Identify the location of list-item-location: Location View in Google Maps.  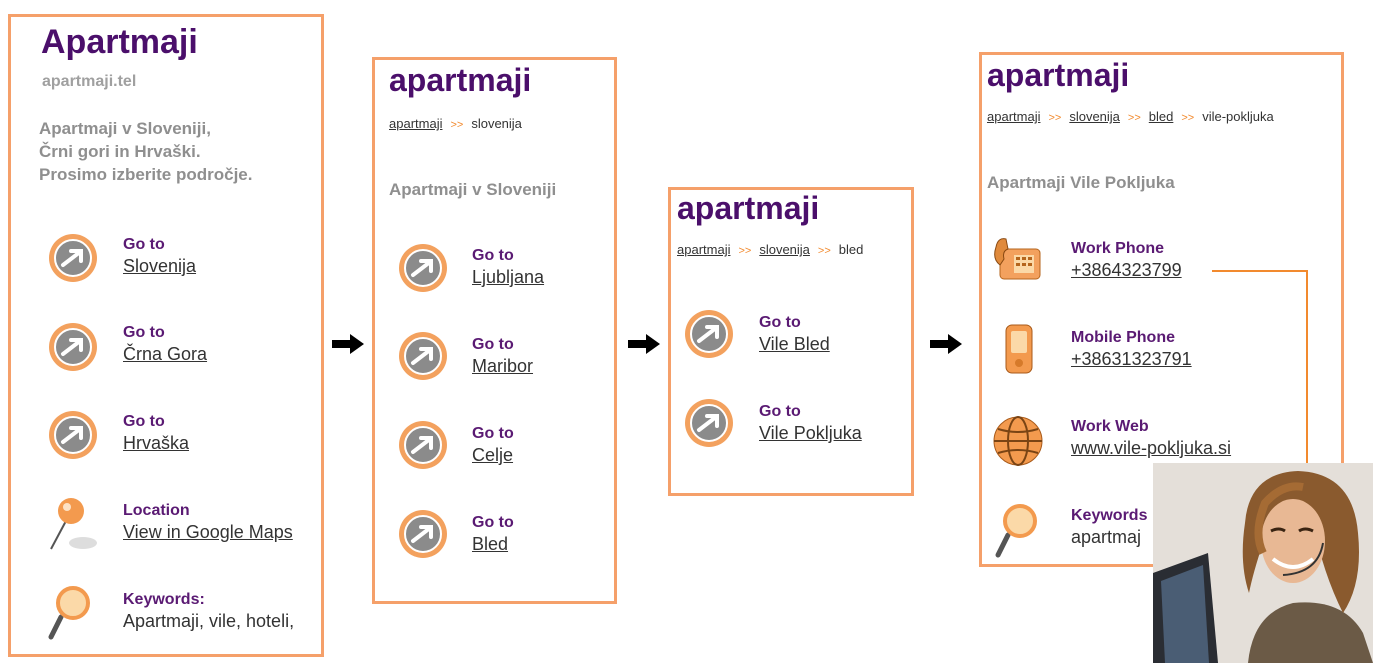
(208, 522).